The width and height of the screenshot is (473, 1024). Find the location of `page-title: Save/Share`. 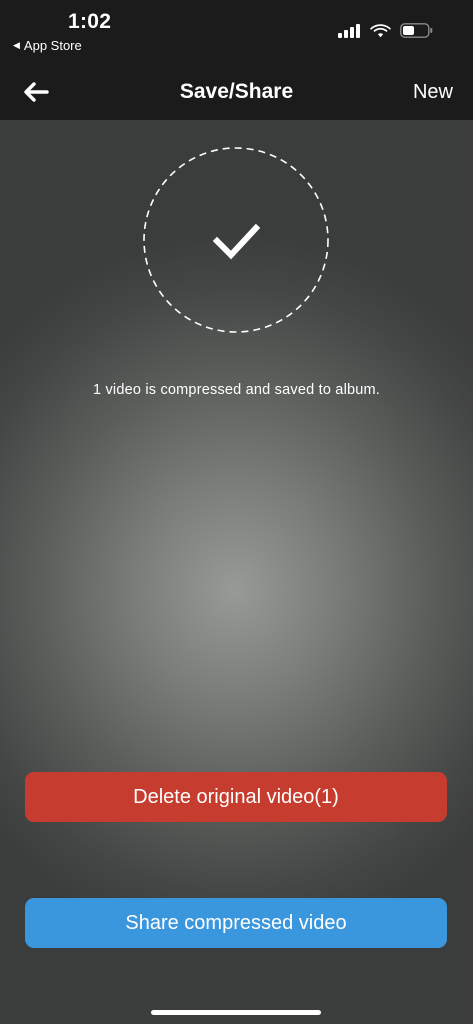

page-title: Save/Share is located at coordinates (236, 91).